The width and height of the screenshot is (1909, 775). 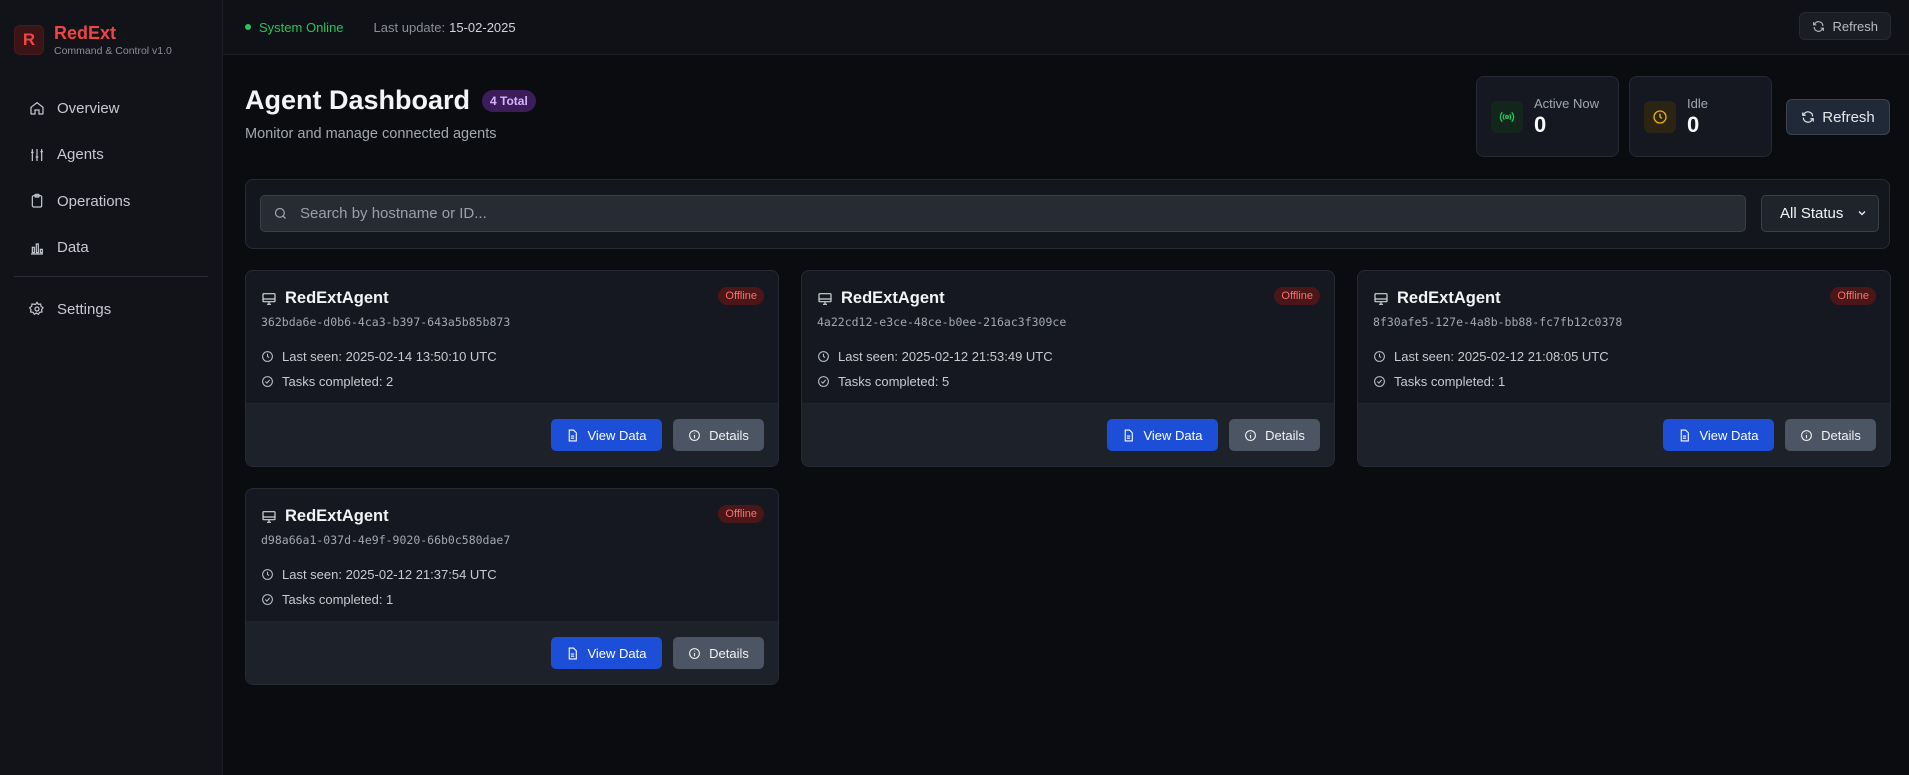 What do you see at coordinates (509, 100) in the screenshot?
I see `total-badge: 4 Total` at bounding box center [509, 100].